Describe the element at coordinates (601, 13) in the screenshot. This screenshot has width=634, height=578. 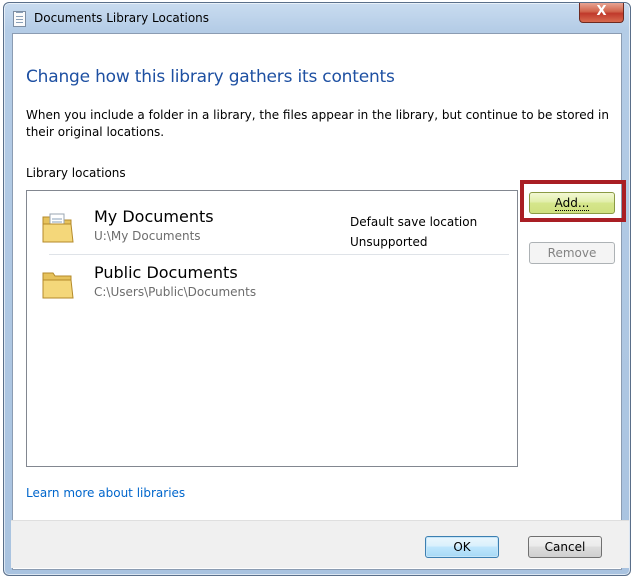
I see `close-button: X` at that location.